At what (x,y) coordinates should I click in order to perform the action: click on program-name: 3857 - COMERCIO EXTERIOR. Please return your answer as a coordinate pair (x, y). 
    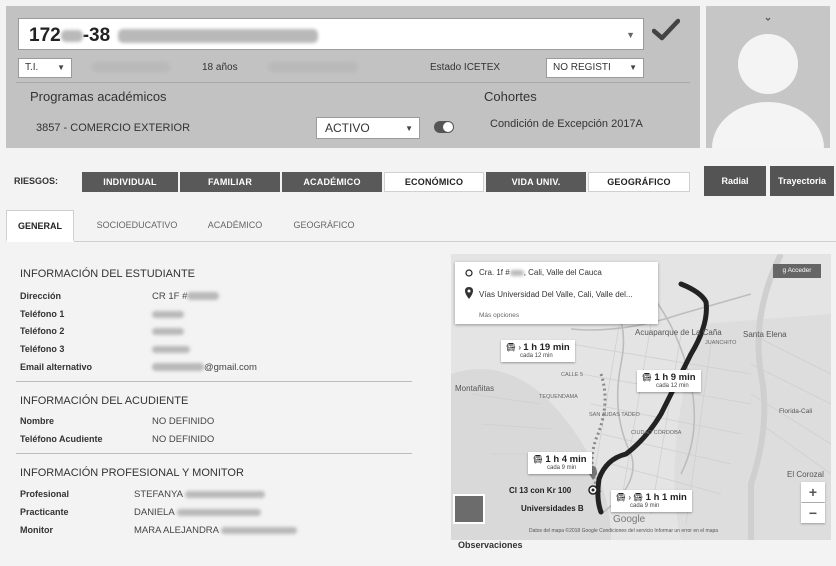
    Looking at the image, I should click on (113, 128).